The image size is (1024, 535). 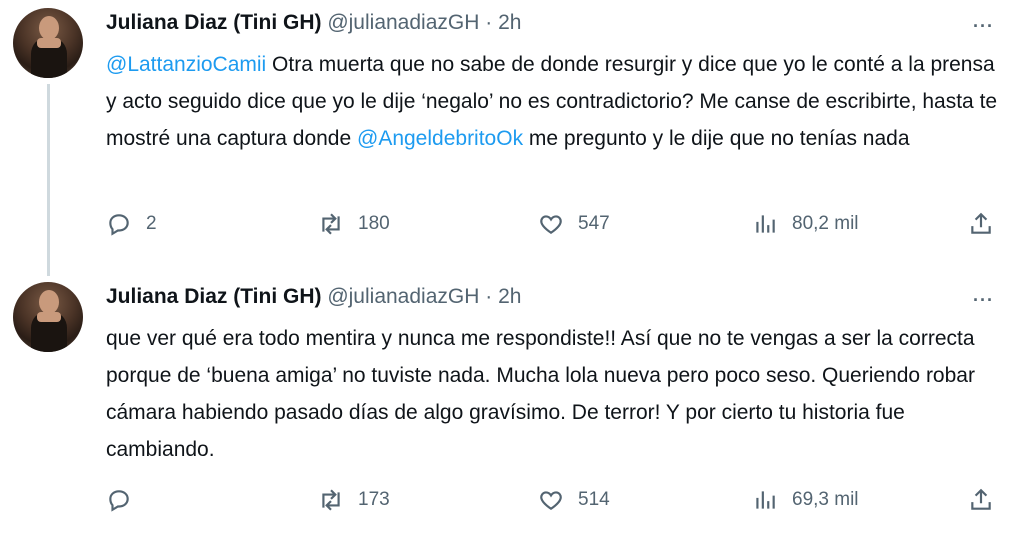 I want to click on retweet-count: 173, so click(x=374, y=499).